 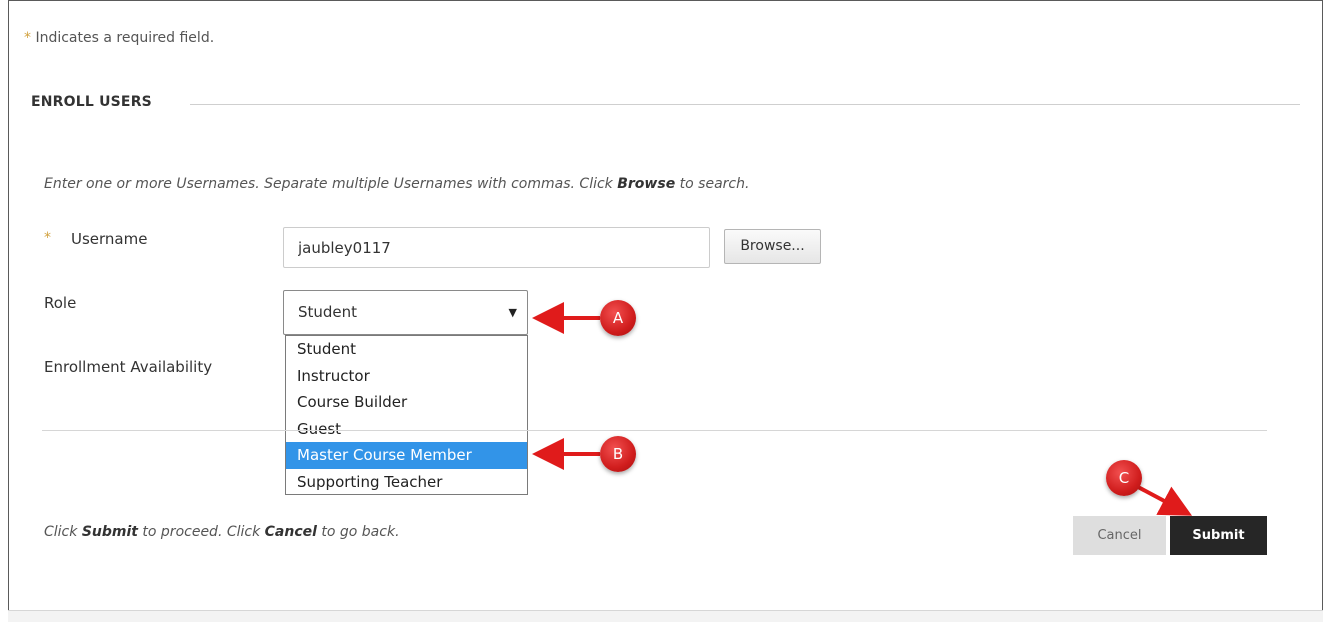 What do you see at coordinates (405, 312) in the screenshot?
I see `role-select: Student ▼` at bounding box center [405, 312].